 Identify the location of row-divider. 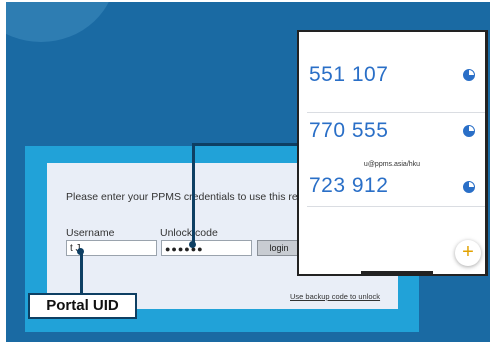
(396, 206).